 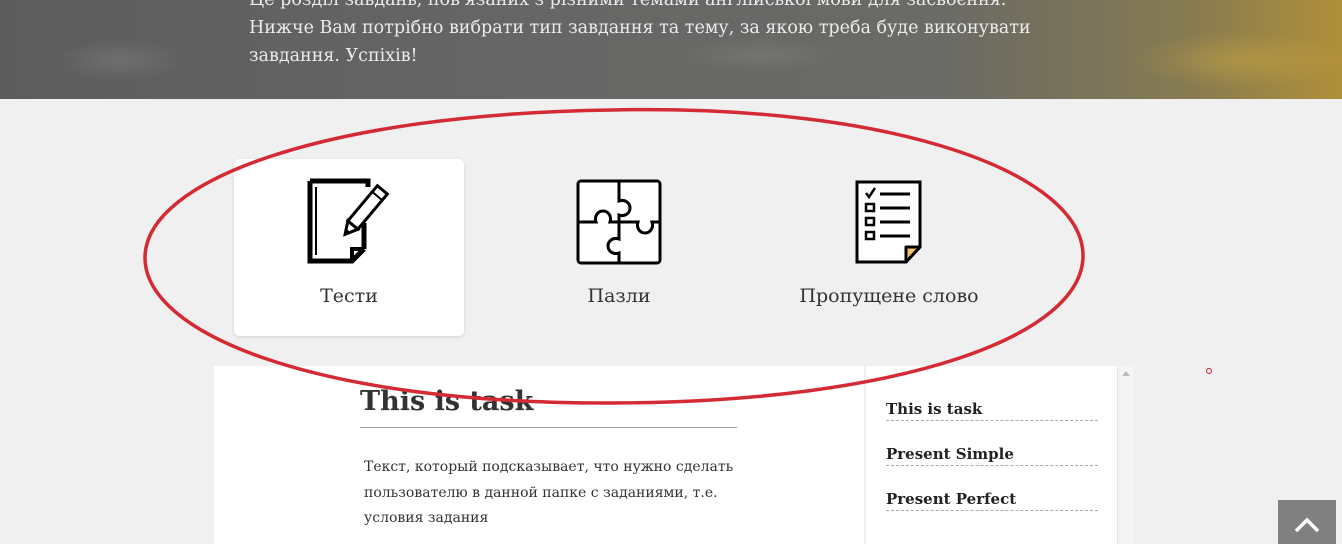 What do you see at coordinates (619, 222) in the screenshot?
I see `puzzle-icon` at bounding box center [619, 222].